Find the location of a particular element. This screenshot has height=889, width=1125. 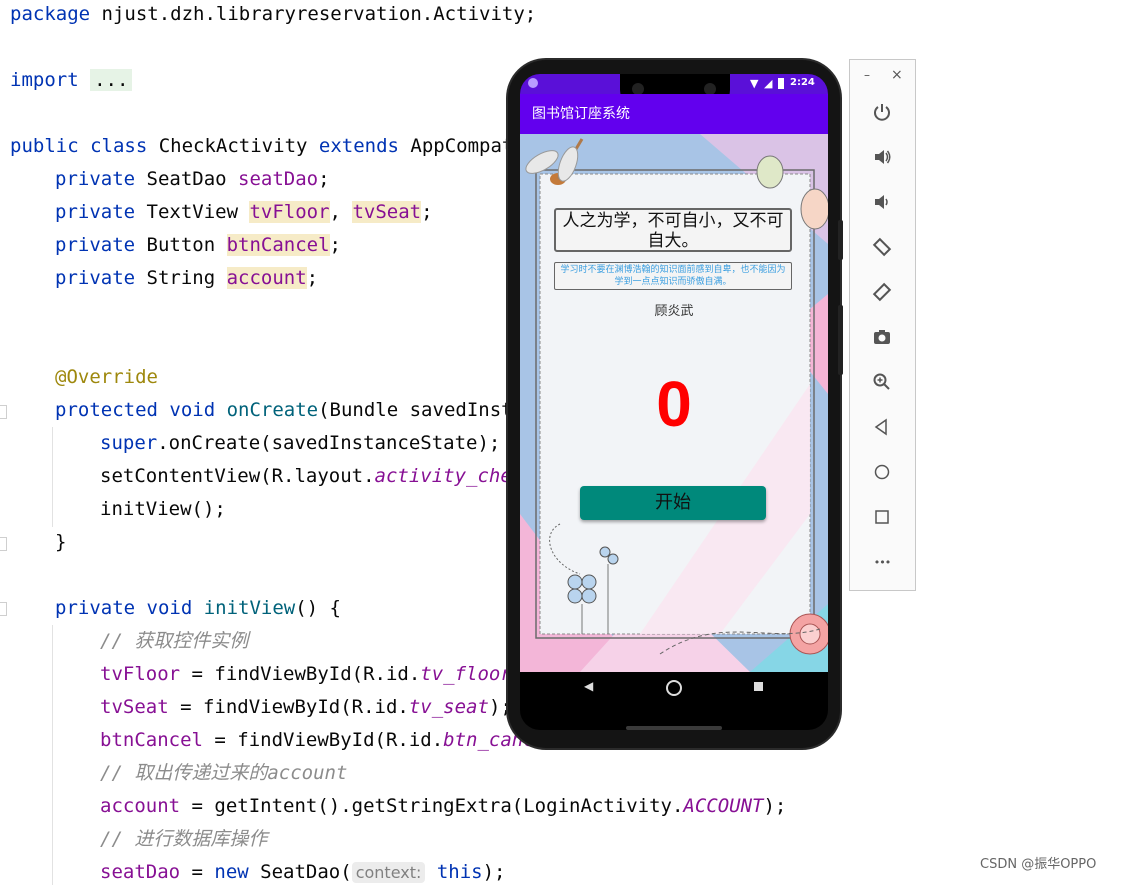

volume-up-icon is located at coordinates (882, 157).